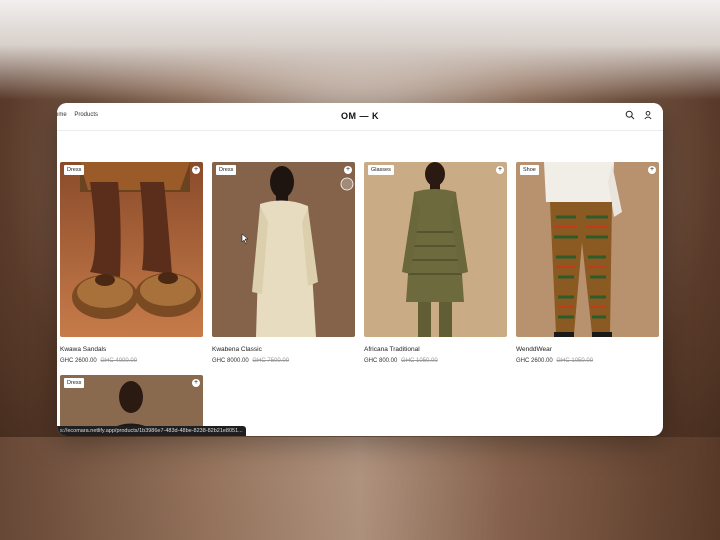 The width and height of the screenshot is (720, 540). Describe the element at coordinates (630, 115) in the screenshot. I see `search-icon` at that location.